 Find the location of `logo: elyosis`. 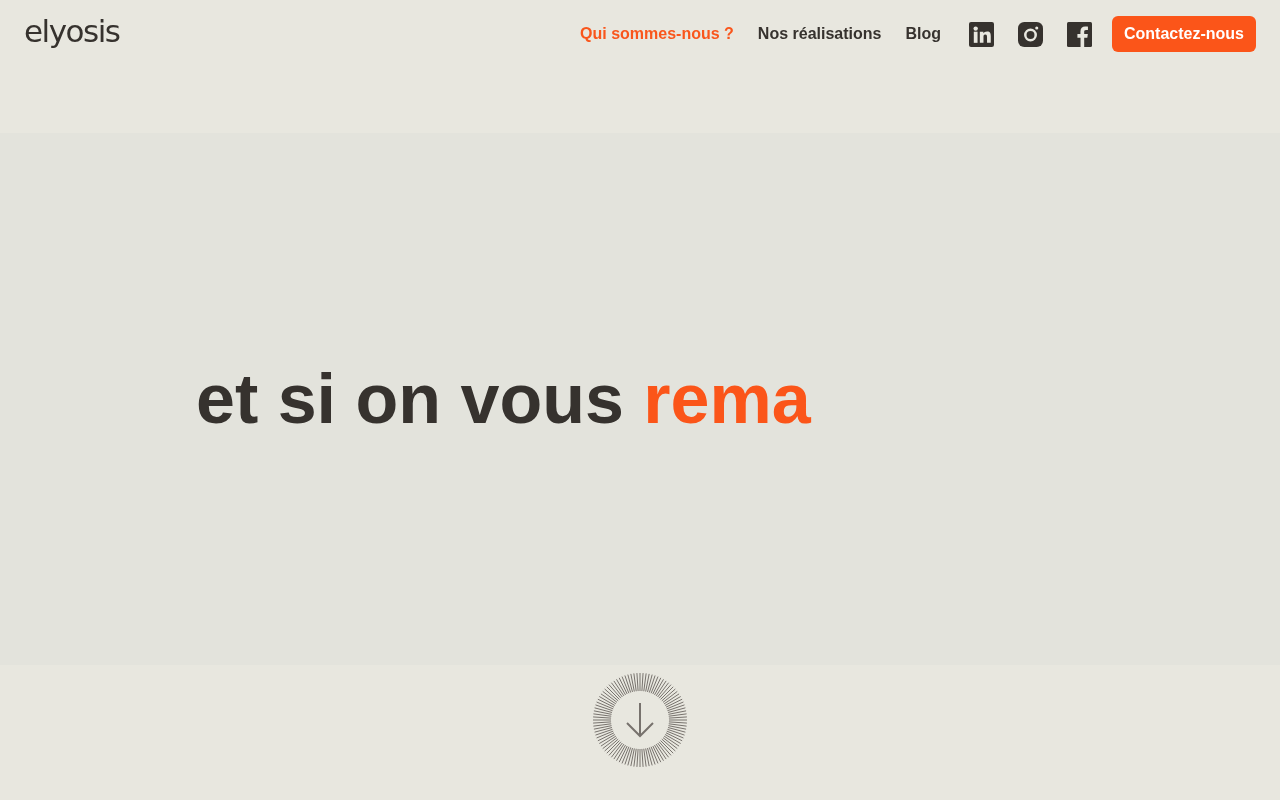

logo: elyosis is located at coordinates (72, 31).